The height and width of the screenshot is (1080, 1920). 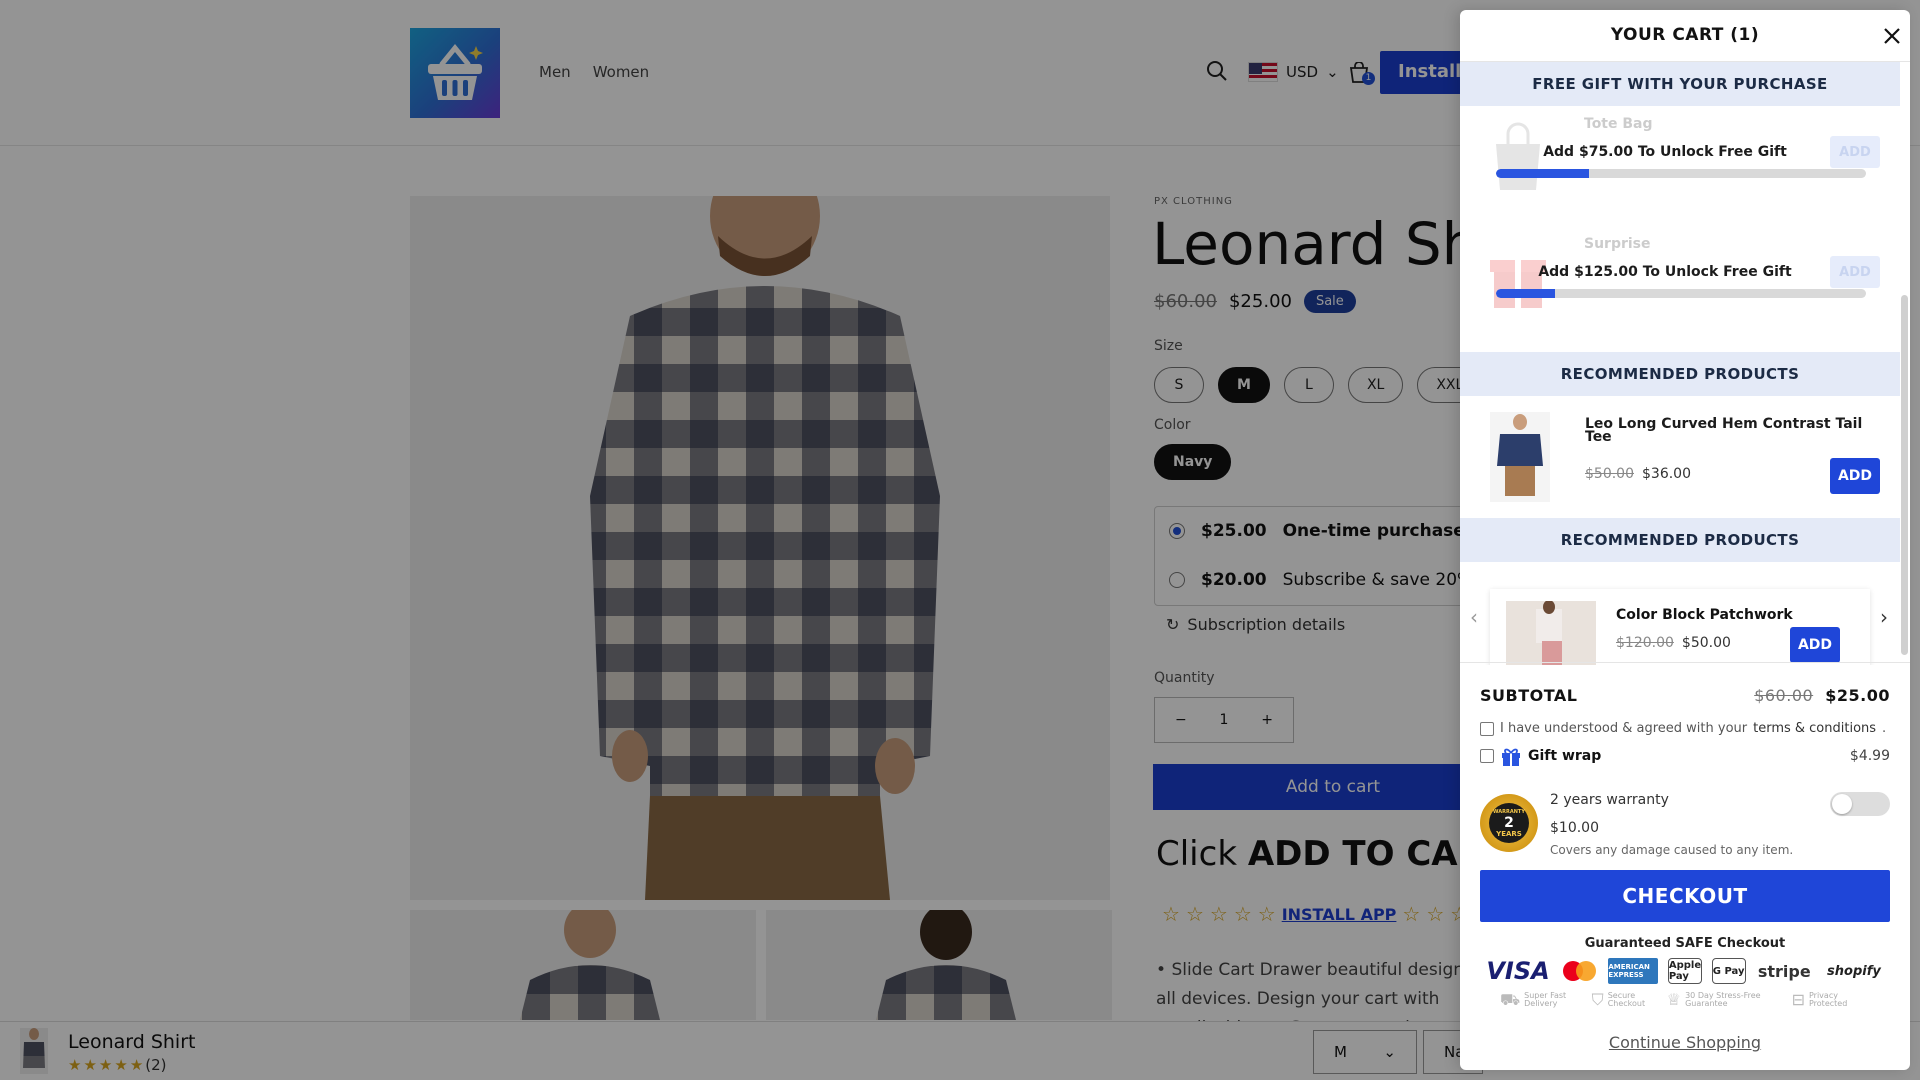 I want to click on google-pay-icon: G Pay, so click(x=1728, y=971).